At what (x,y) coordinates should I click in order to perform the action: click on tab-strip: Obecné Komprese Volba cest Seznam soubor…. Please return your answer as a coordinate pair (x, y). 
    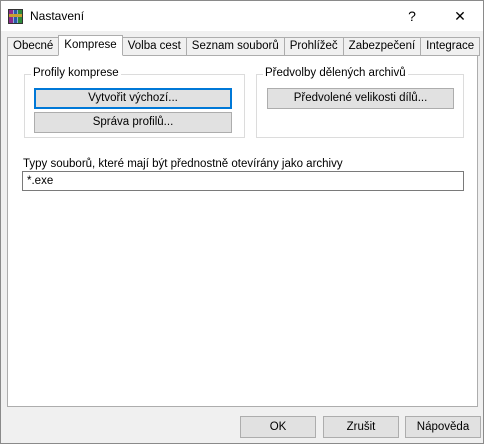
    Looking at the image, I should click on (244, 45).